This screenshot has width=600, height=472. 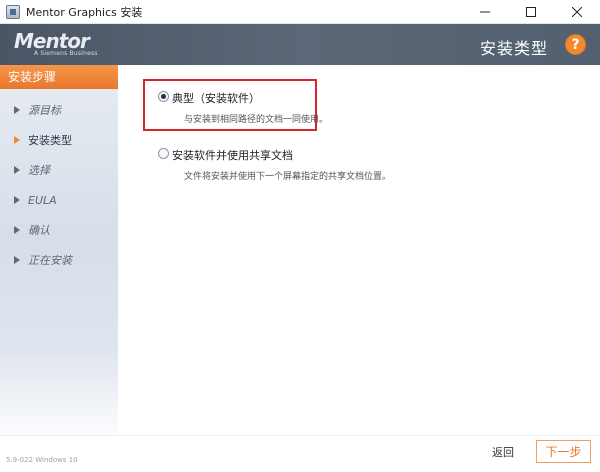 I want to click on step-label: 安装类型, so click(x=50, y=140).